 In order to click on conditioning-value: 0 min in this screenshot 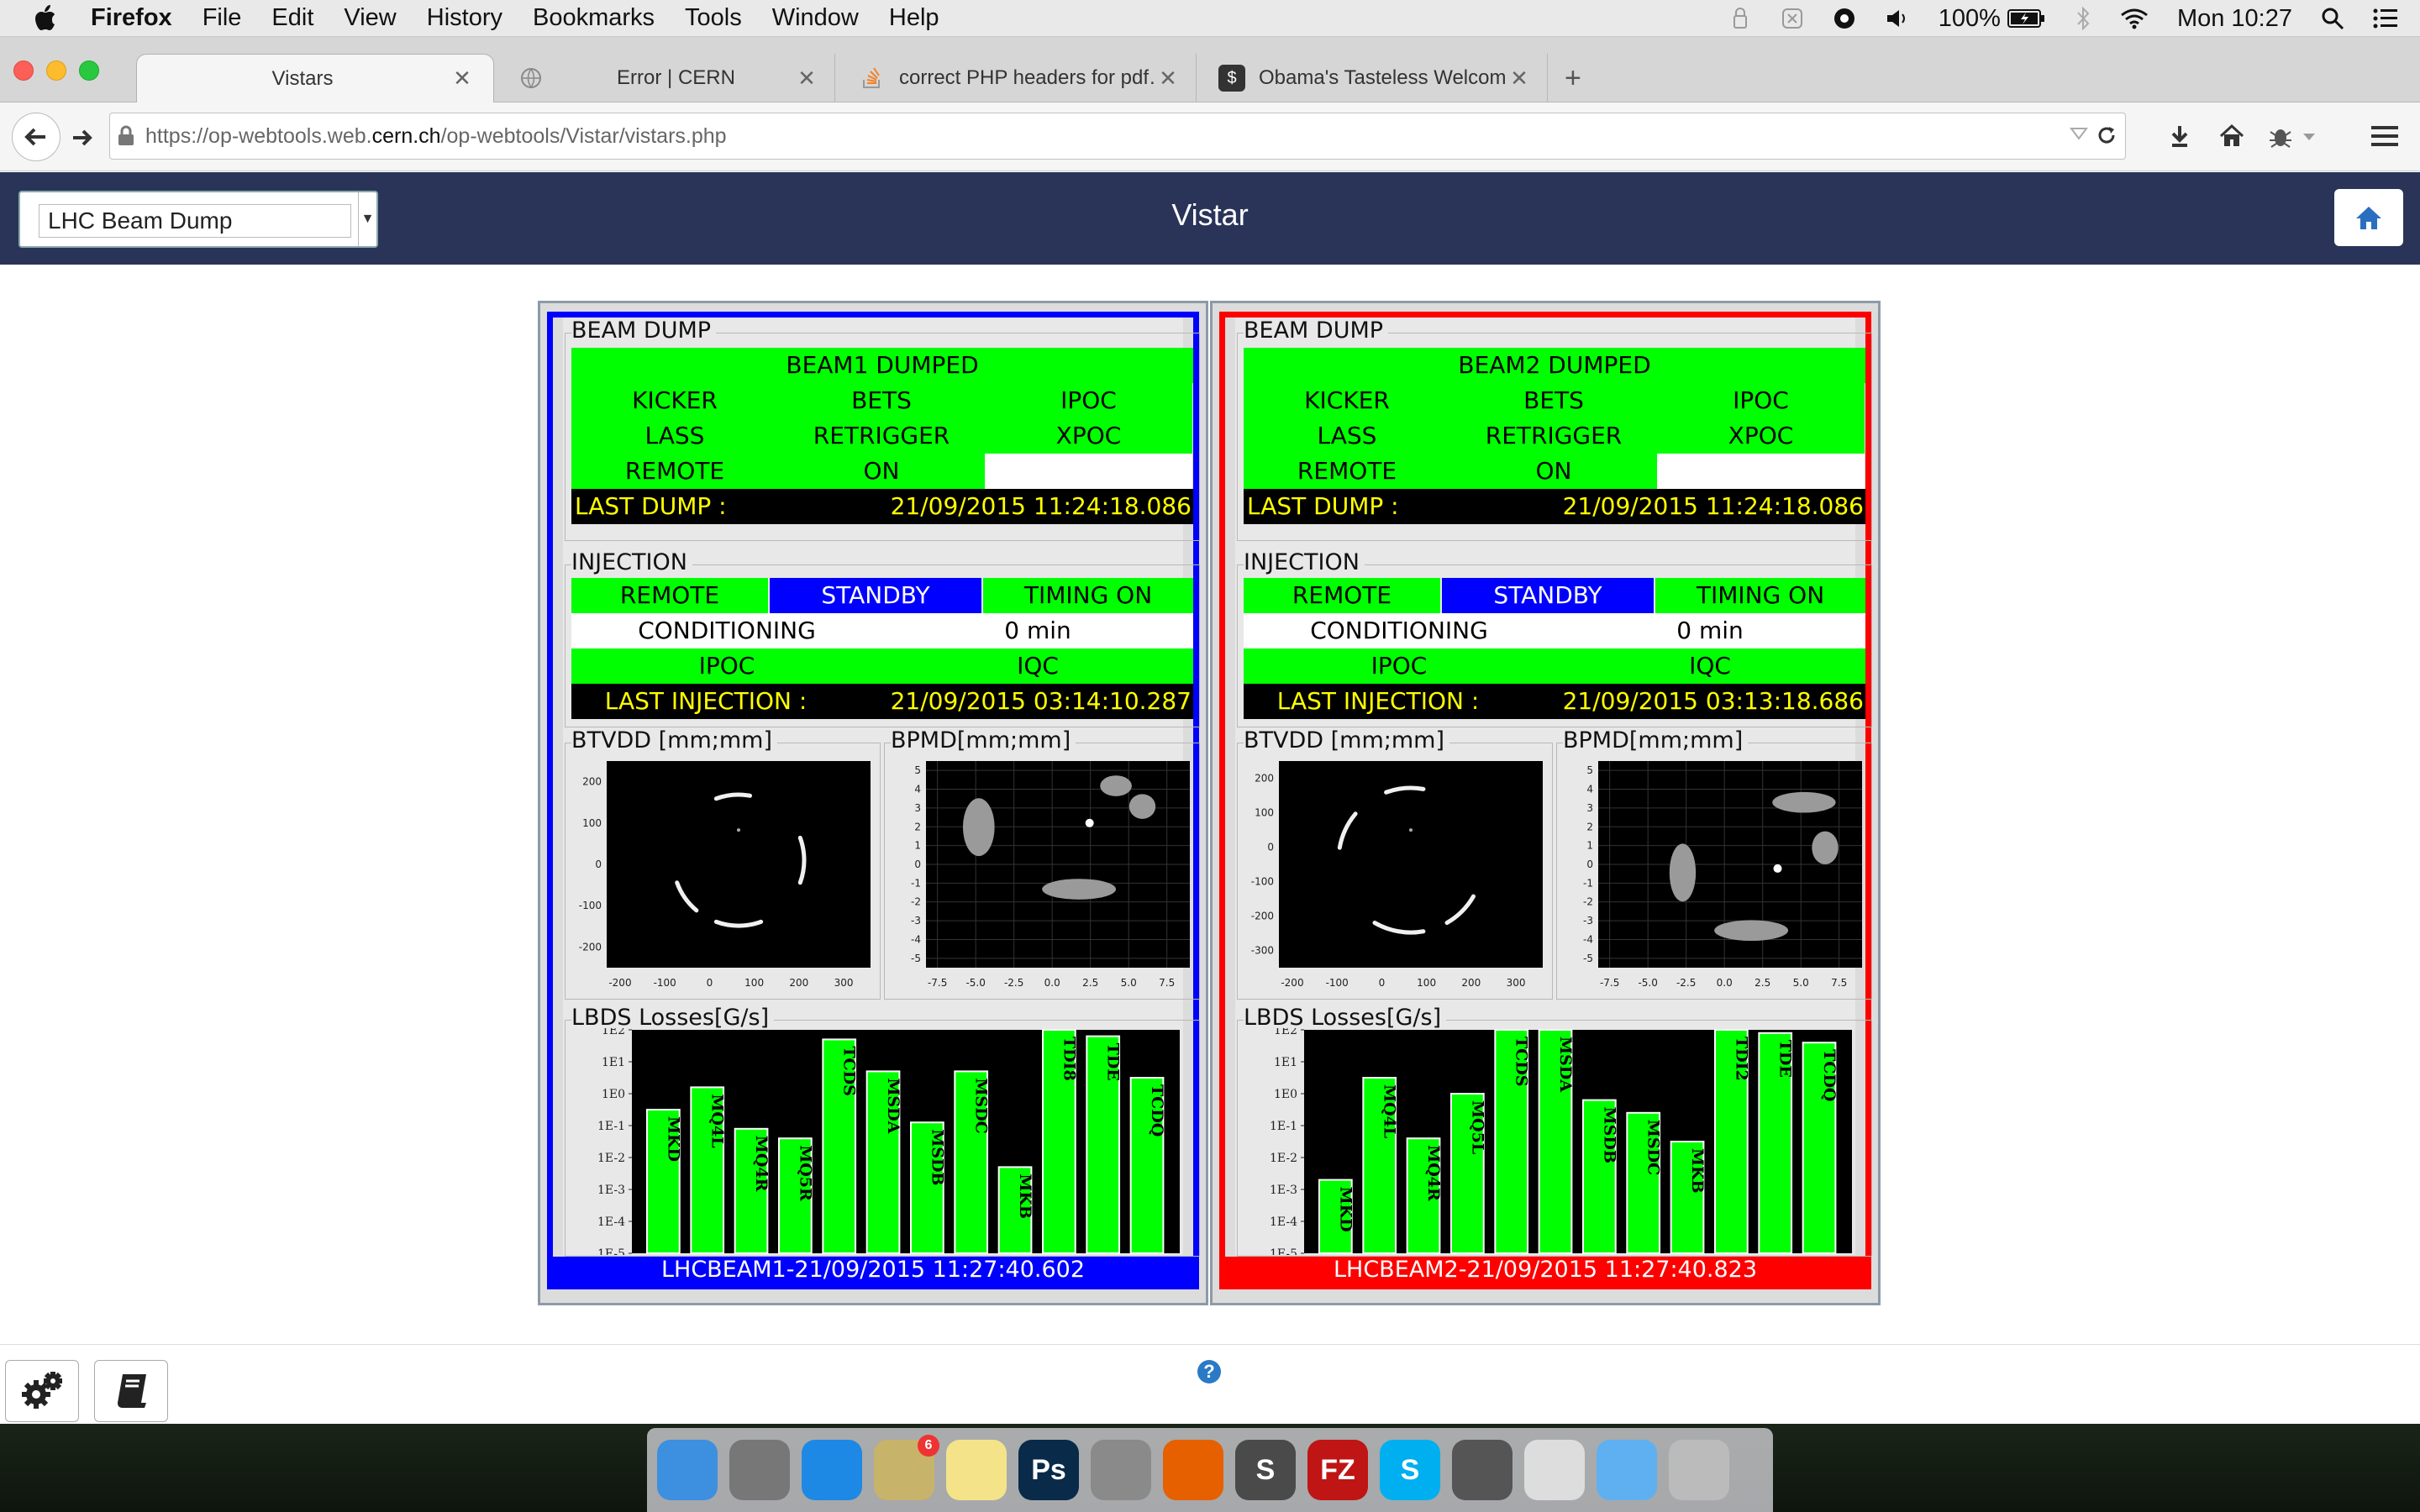, I will do `click(1710, 630)`.